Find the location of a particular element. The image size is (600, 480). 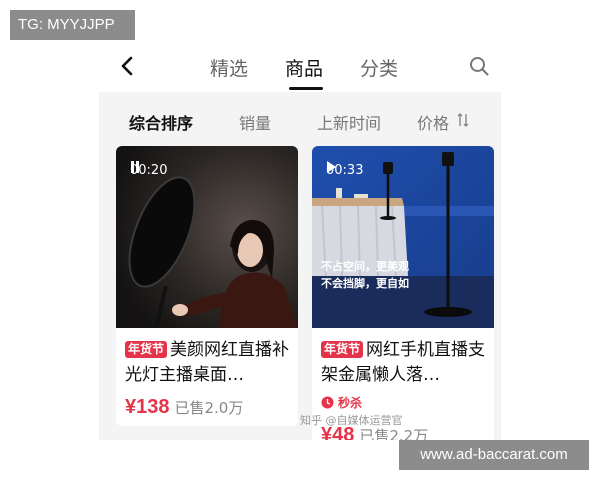

tab-categories: 分类 is located at coordinates (379, 67).